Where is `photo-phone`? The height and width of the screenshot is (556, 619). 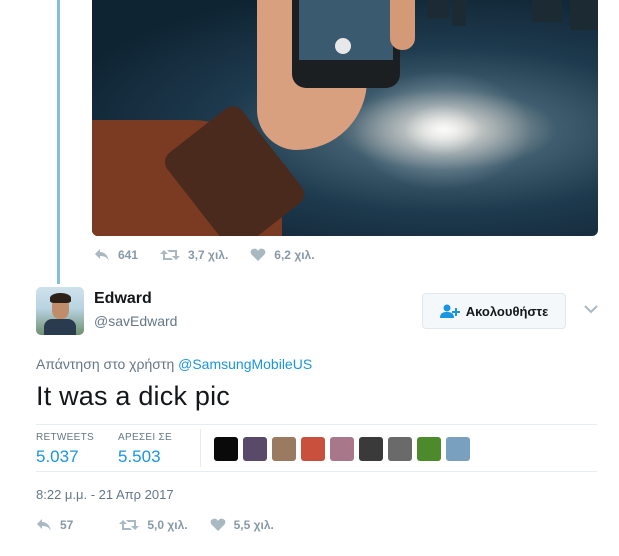 photo-phone is located at coordinates (346, 44).